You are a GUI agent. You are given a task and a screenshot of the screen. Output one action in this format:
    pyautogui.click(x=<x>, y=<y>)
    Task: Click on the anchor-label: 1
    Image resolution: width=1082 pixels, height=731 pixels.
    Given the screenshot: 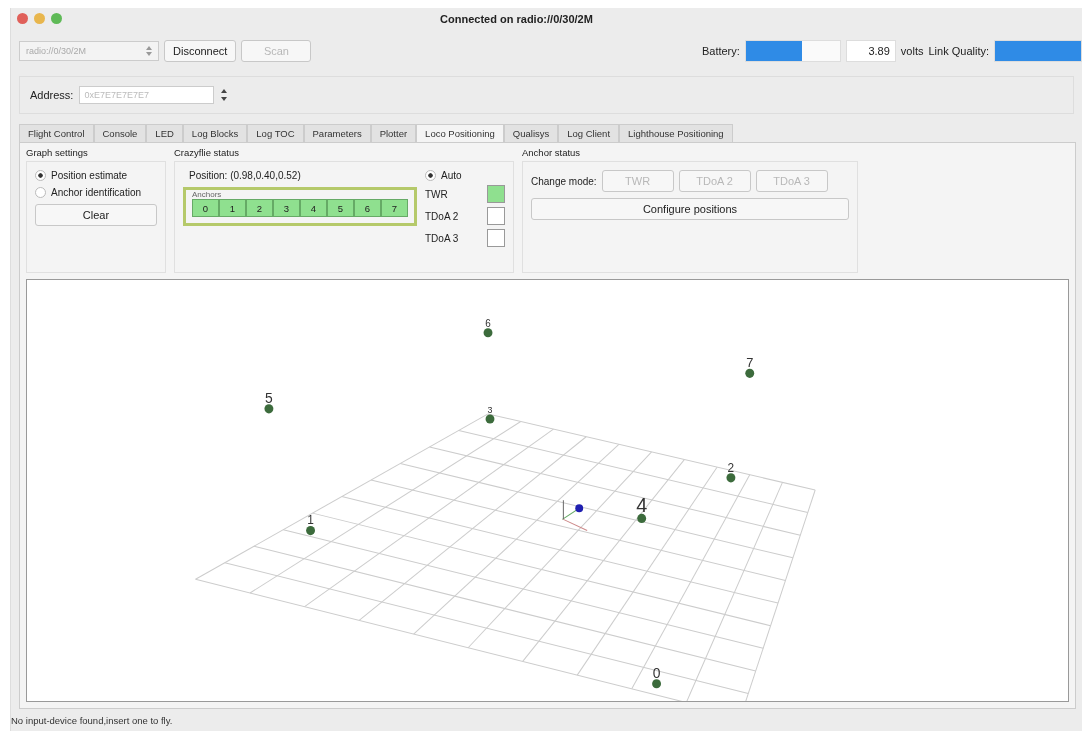 What is the action you would take?
    pyautogui.click(x=310, y=520)
    